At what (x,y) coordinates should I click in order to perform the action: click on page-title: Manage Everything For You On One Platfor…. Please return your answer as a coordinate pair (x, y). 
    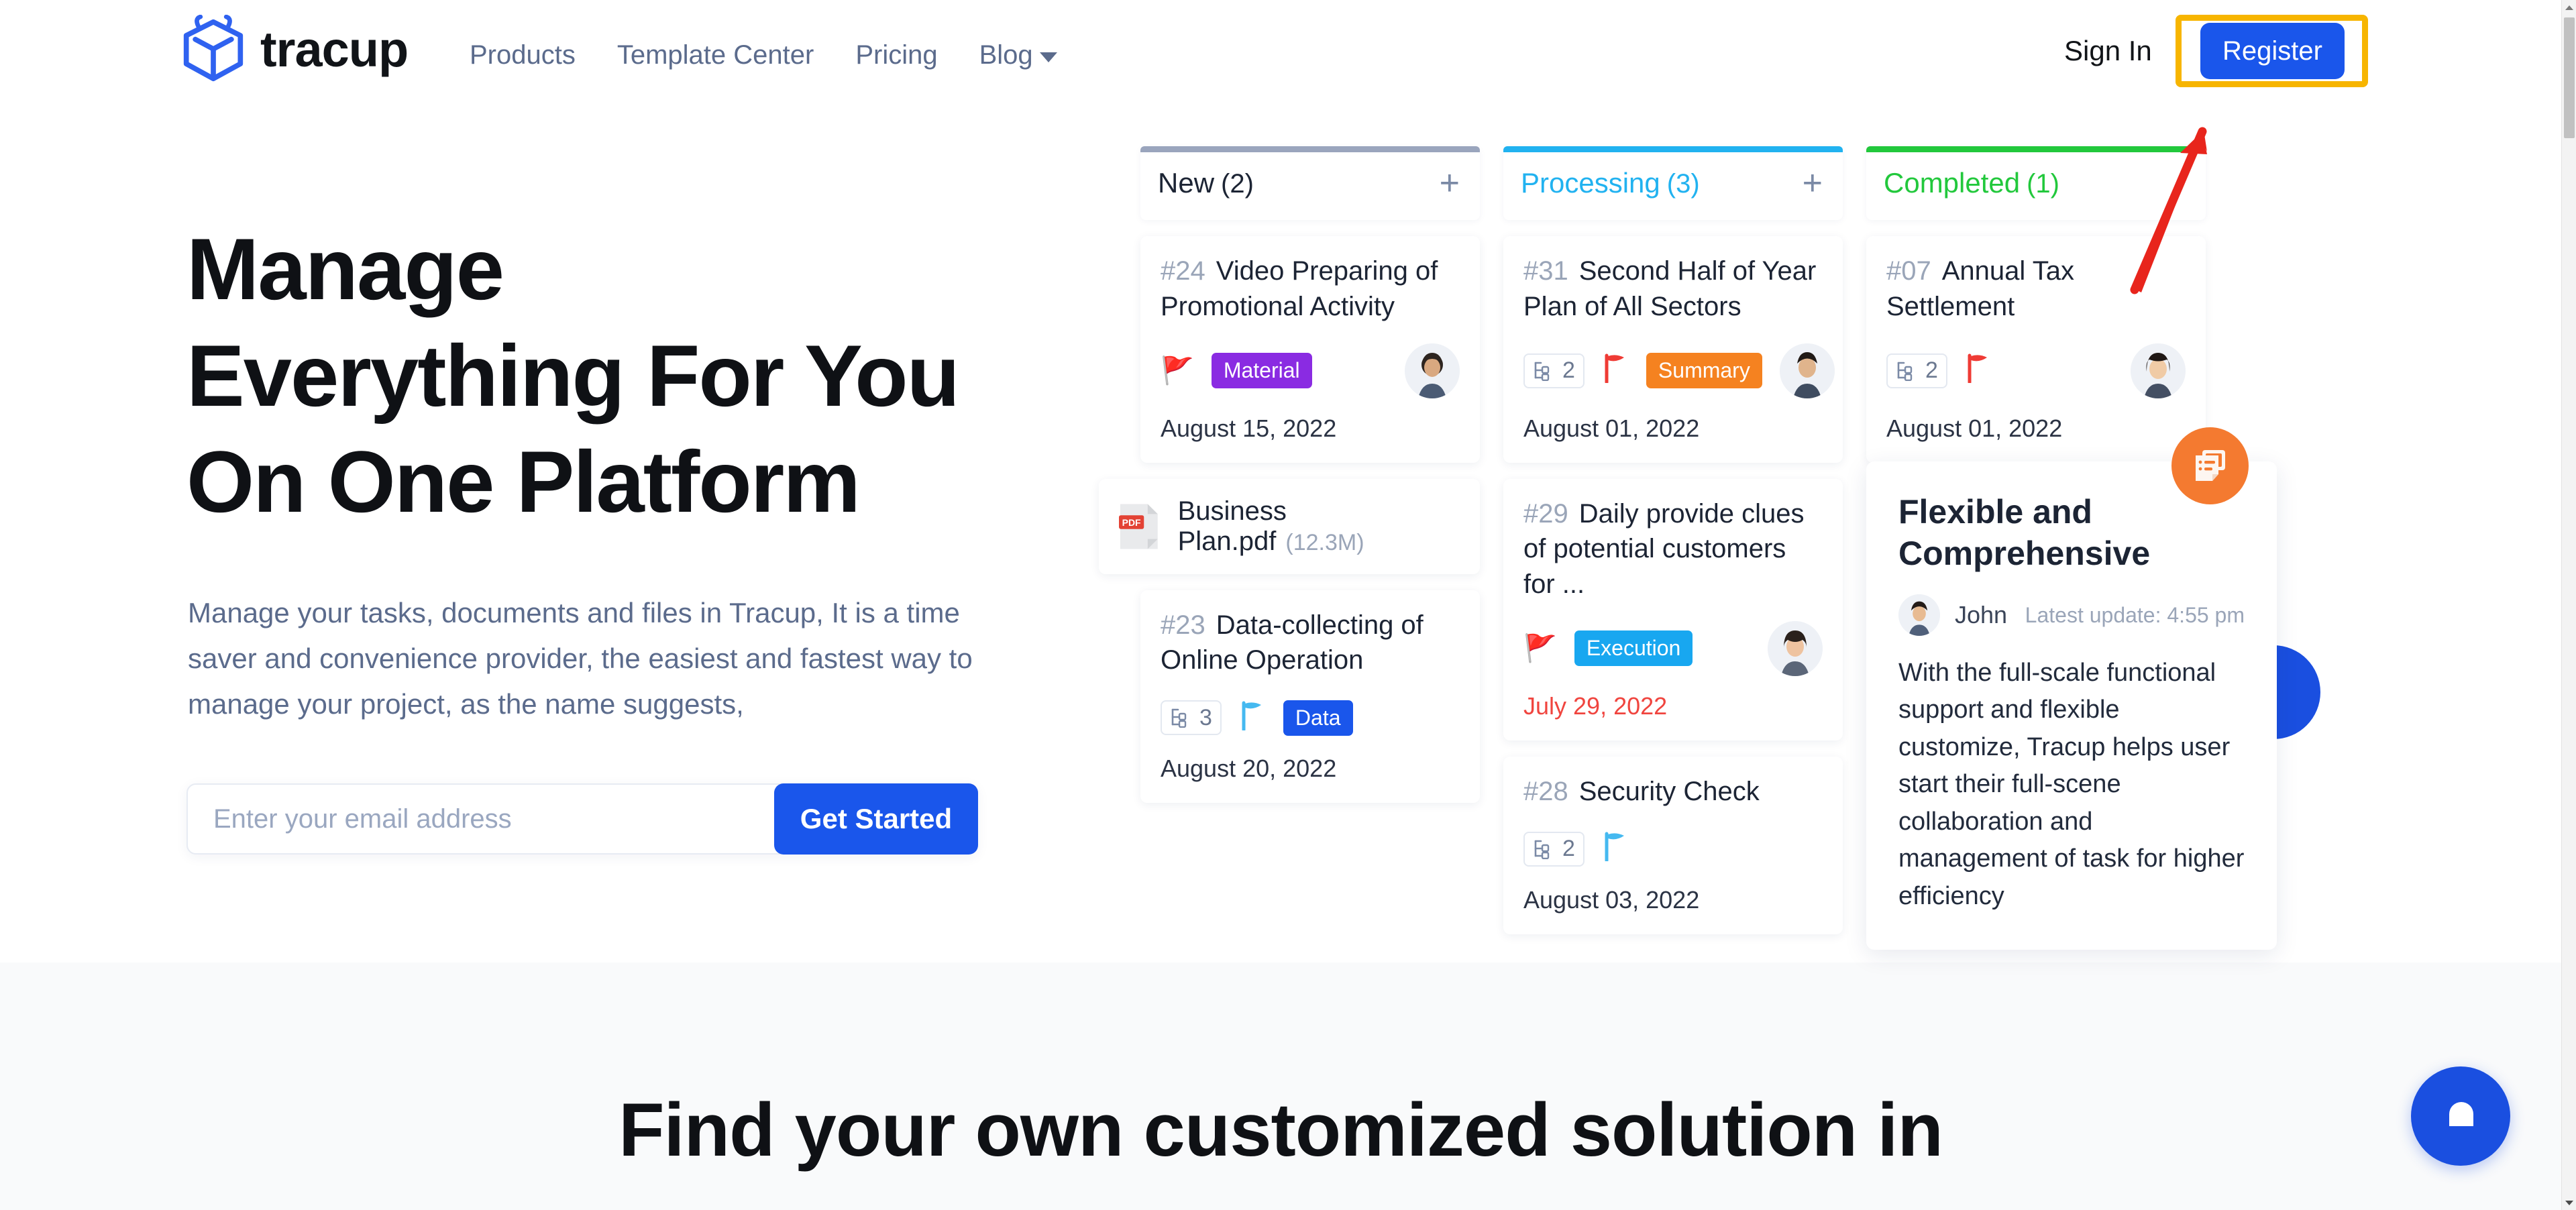
    Looking at the image, I should click on (656, 376).